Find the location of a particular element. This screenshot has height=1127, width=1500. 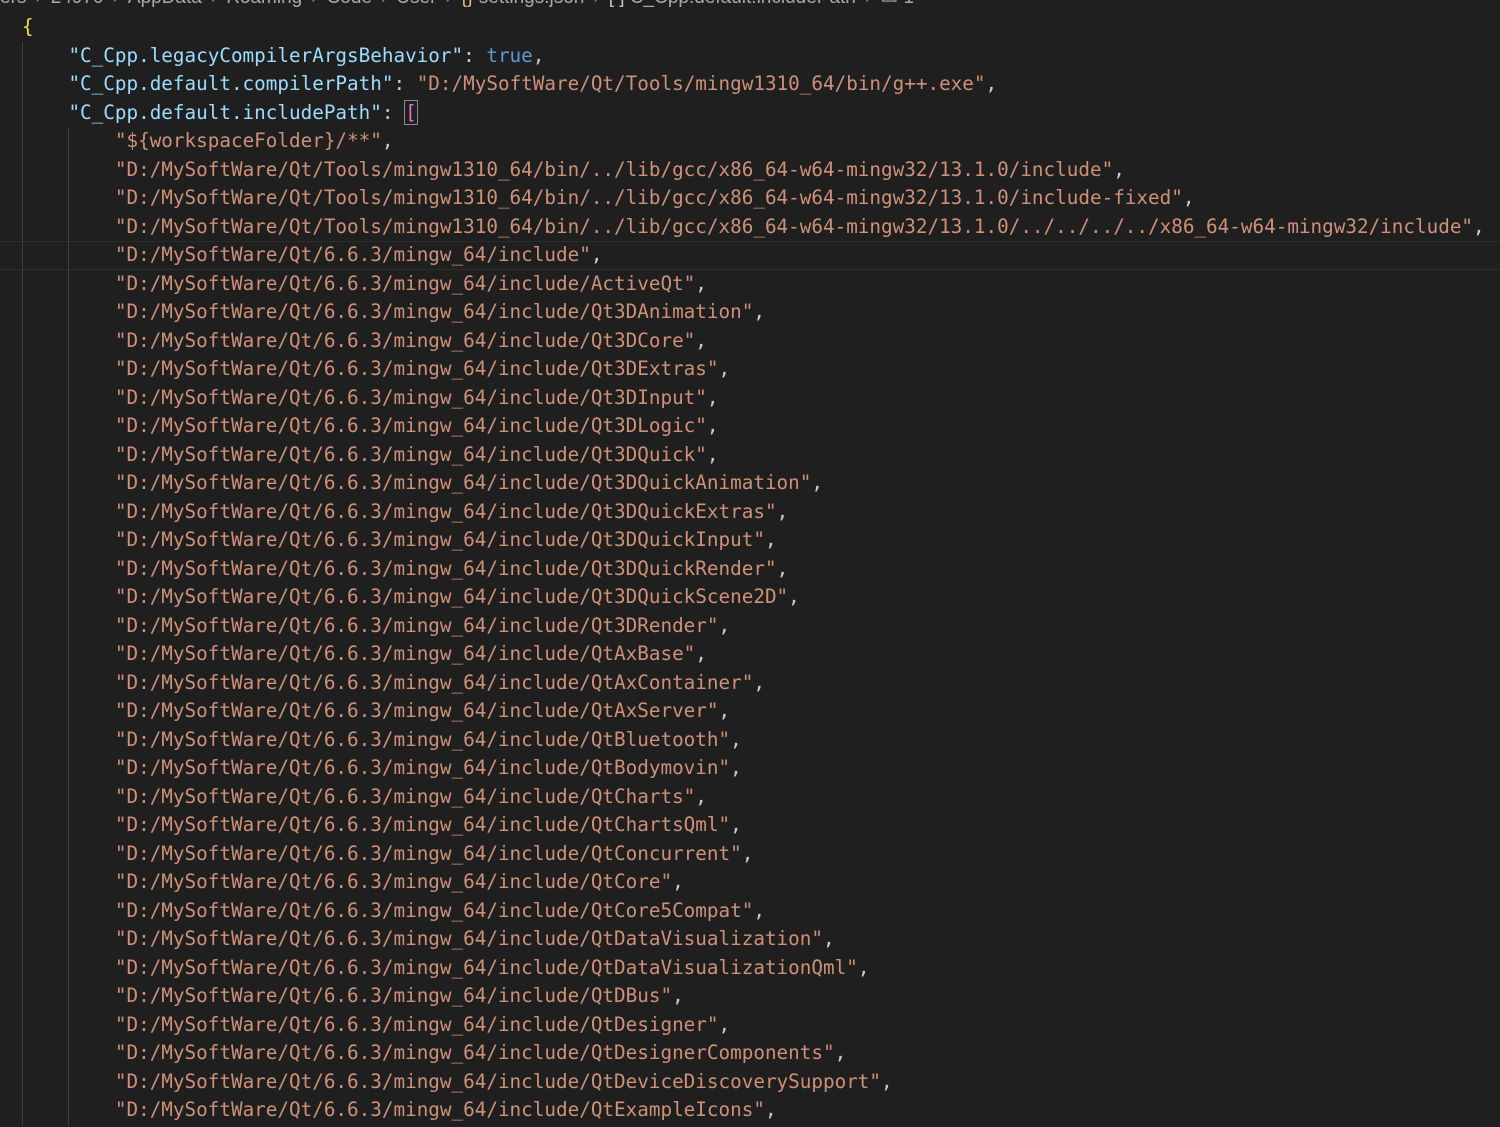

include-path-line: "${workspaceFolder}/**", is located at coordinates (750, 141).